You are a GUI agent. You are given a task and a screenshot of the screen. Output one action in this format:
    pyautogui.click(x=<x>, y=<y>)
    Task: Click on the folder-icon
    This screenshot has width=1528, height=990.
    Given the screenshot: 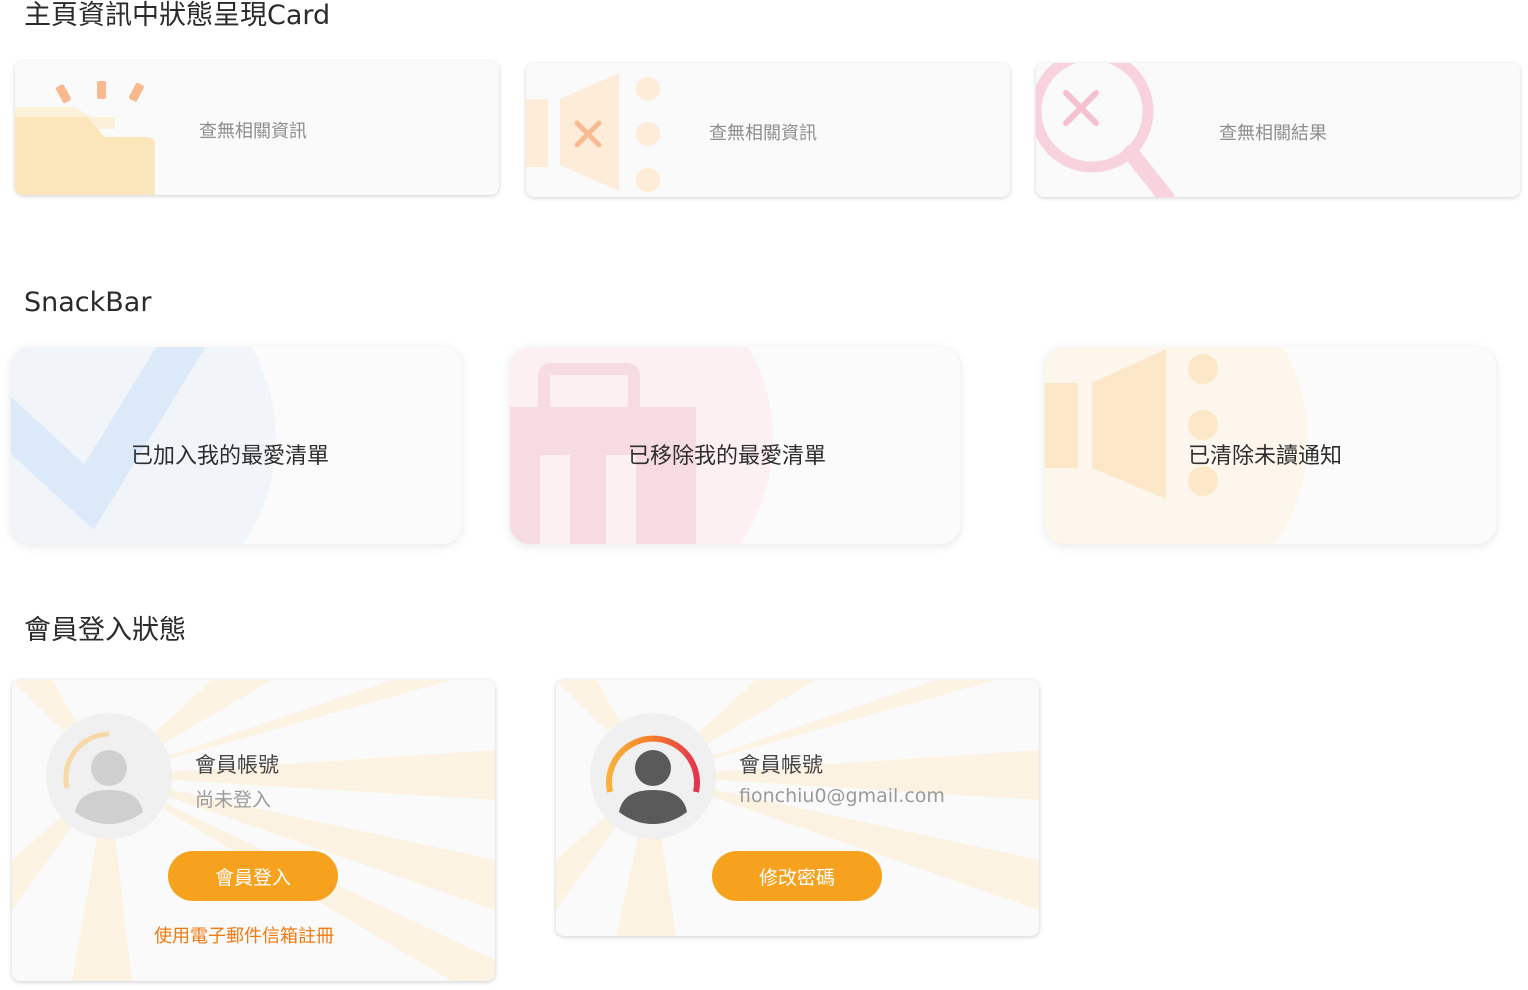 What is the action you would take?
    pyautogui.click(x=85, y=138)
    